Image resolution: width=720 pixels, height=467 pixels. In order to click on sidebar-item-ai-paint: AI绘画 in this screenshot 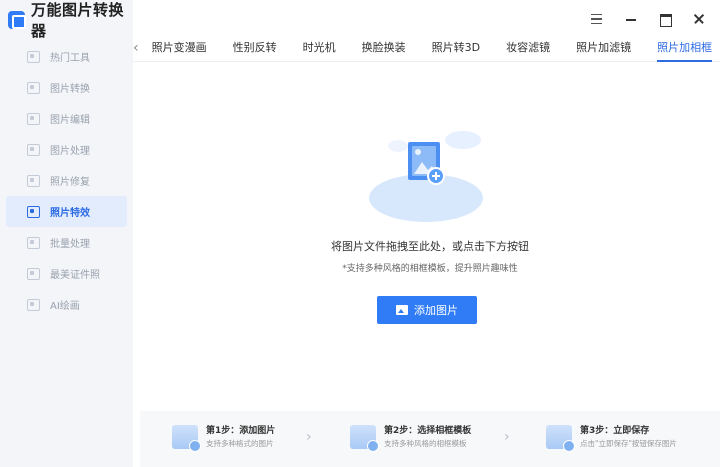, I will do `click(66, 304)`.